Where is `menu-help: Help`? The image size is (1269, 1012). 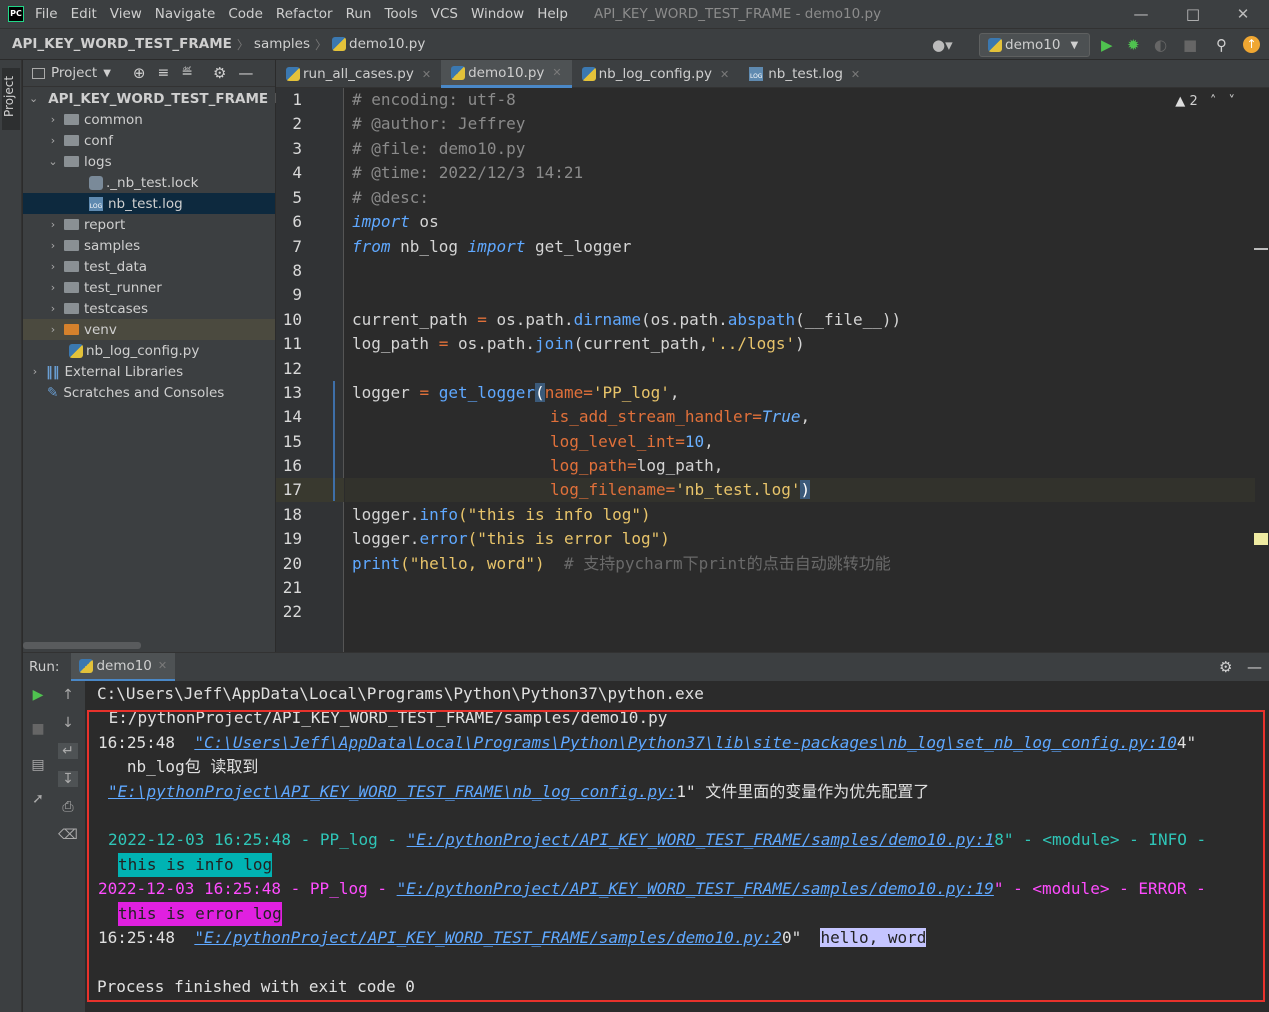 menu-help: Help is located at coordinates (552, 14).